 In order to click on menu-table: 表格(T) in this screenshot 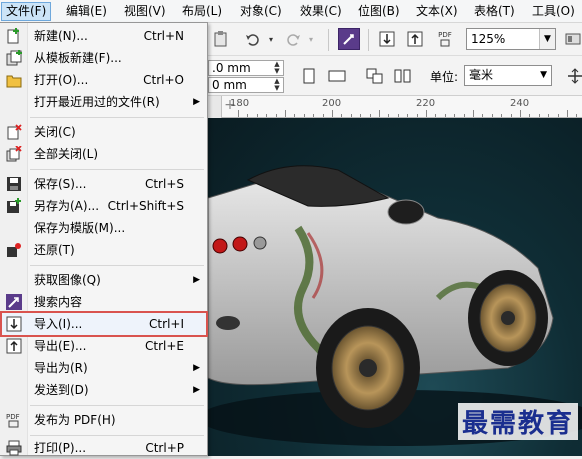, I will do `click(494, 11)`.